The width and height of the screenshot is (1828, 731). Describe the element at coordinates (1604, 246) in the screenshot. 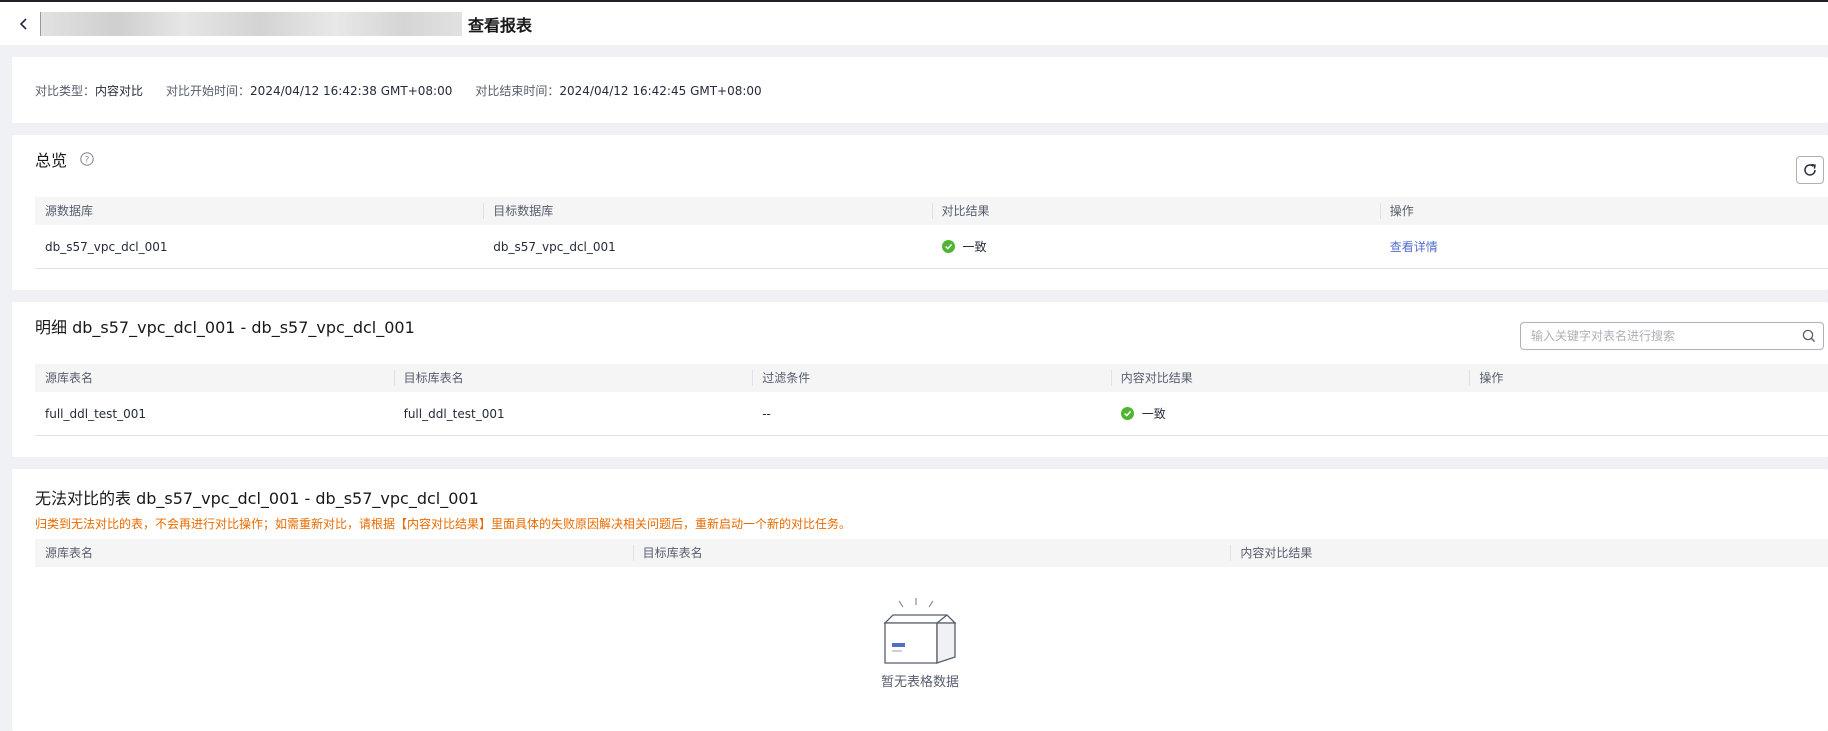

I see `action-cell: 查看详情` at that location.